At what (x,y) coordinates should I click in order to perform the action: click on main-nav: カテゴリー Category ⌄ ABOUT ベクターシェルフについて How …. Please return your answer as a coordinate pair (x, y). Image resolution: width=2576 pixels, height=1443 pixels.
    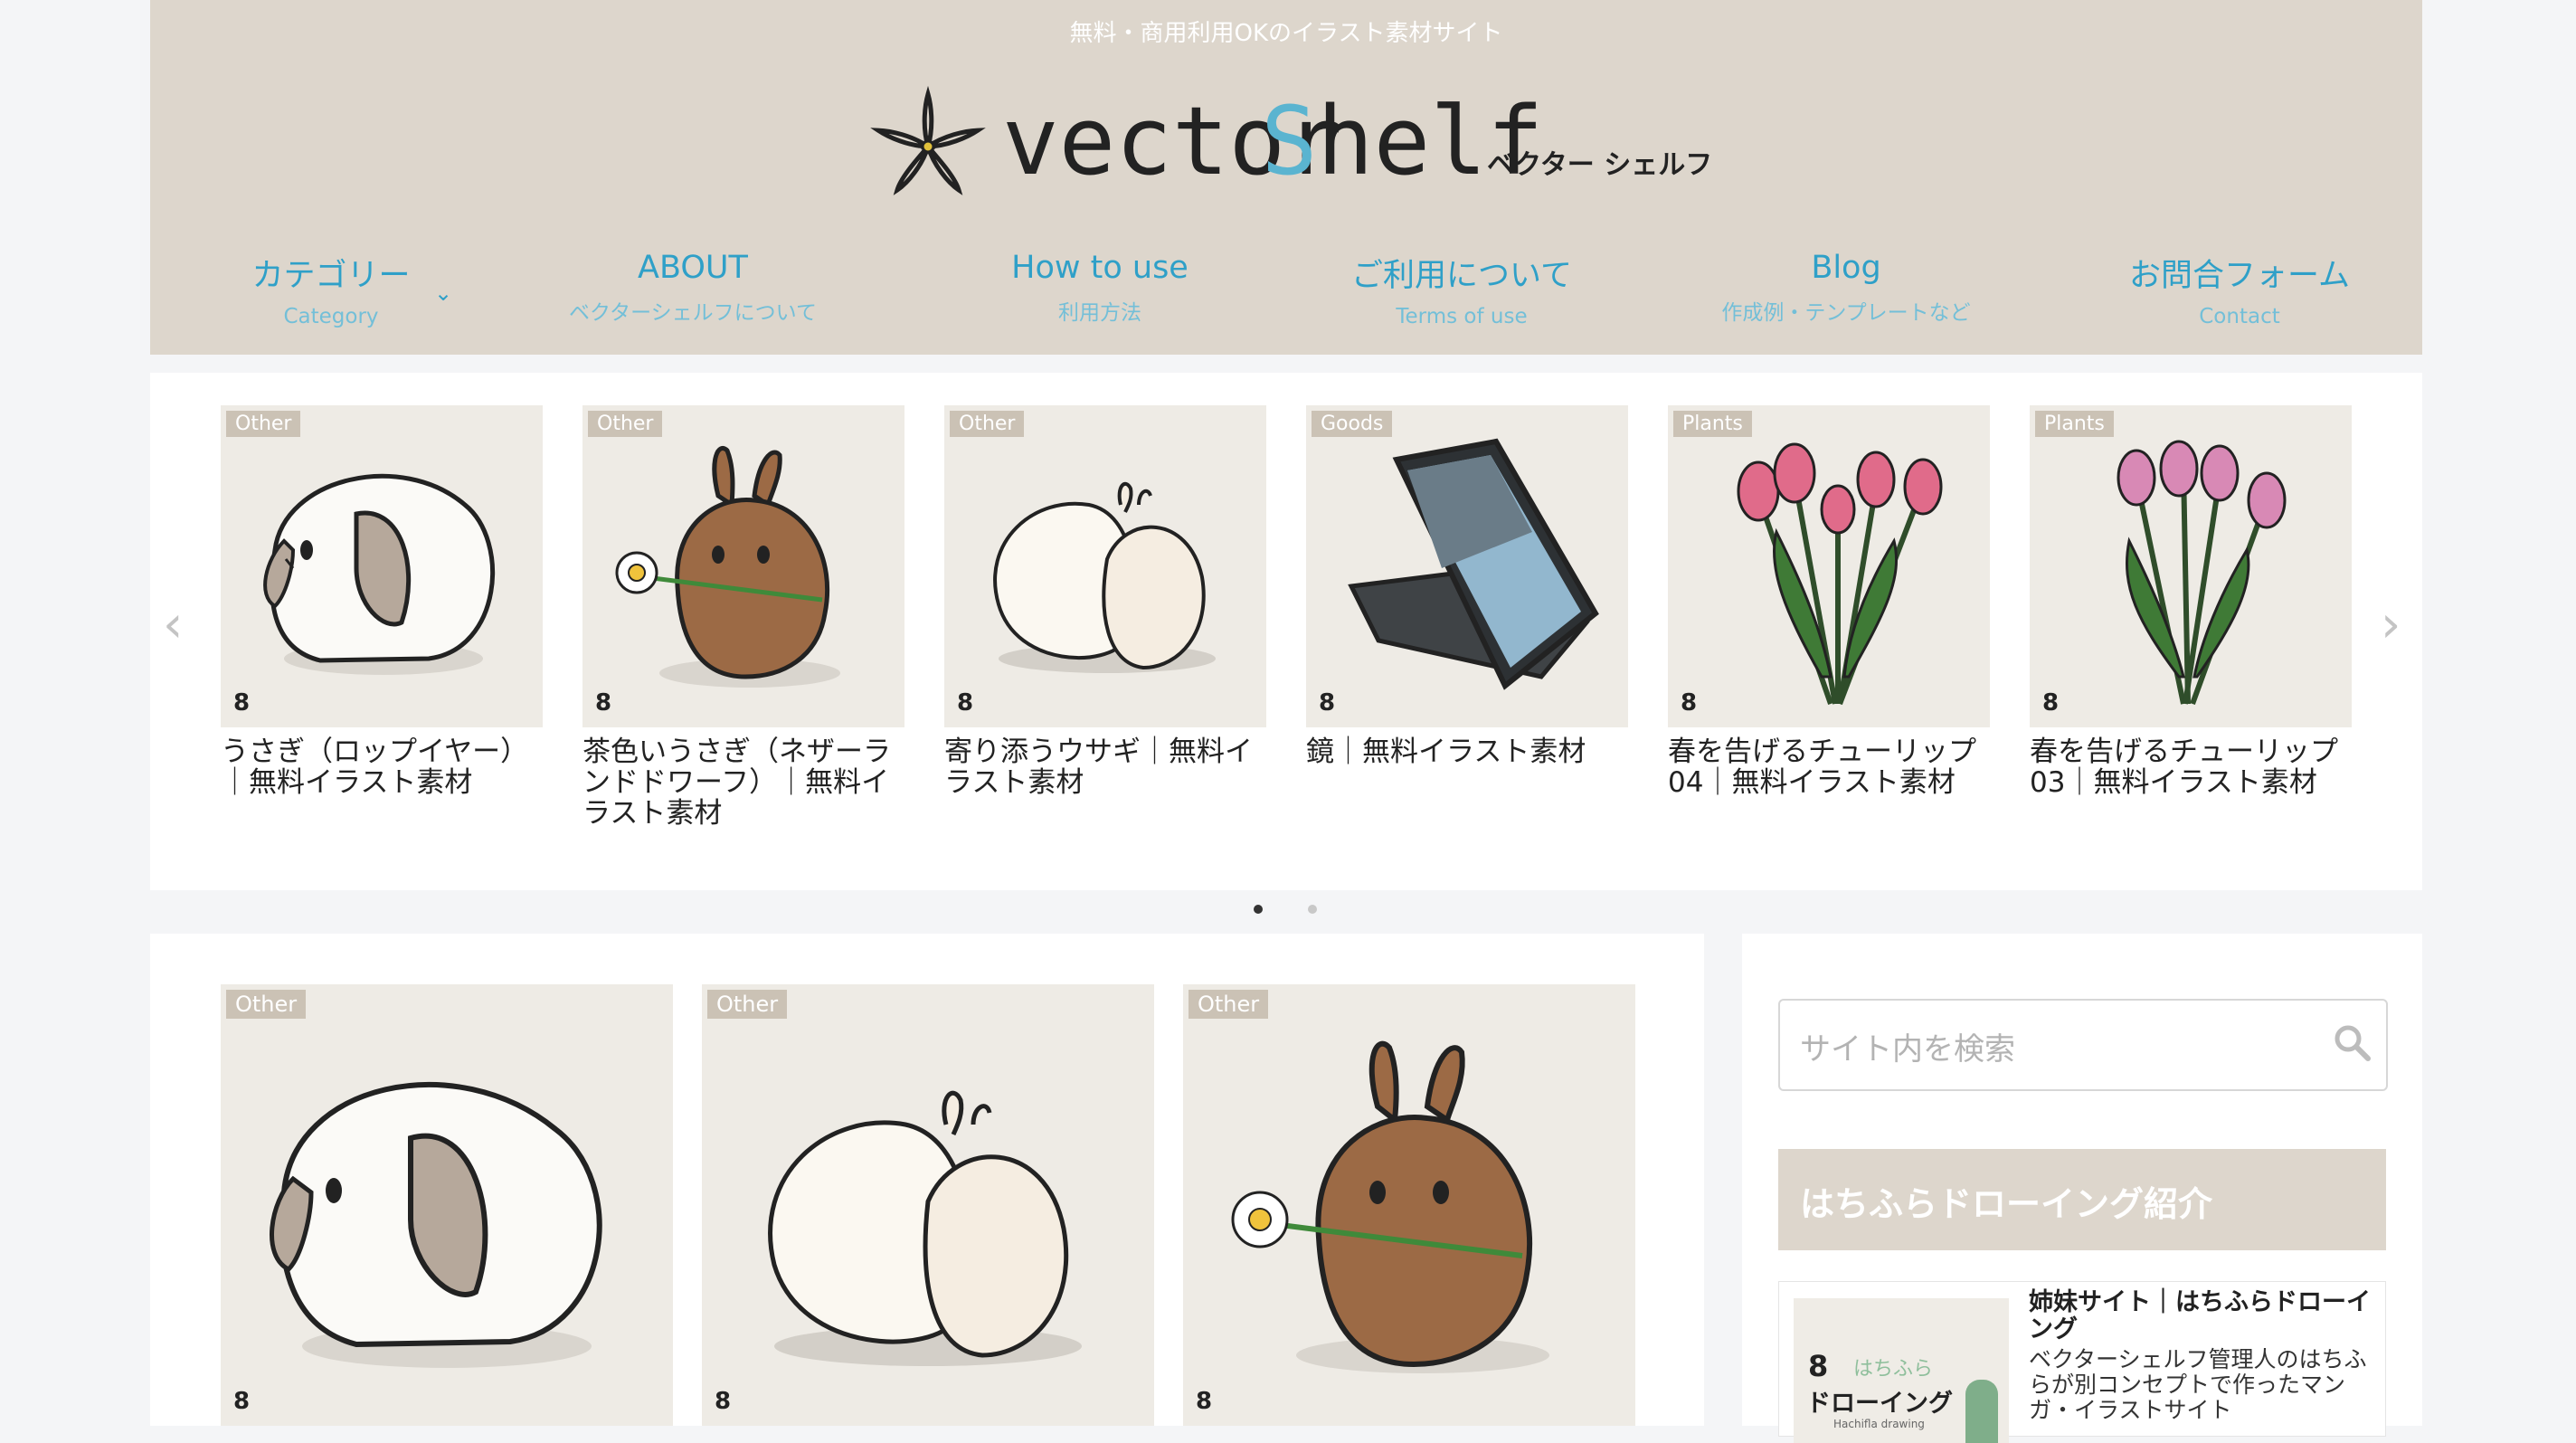
    Looking at the image, I should click on (1286, 299).